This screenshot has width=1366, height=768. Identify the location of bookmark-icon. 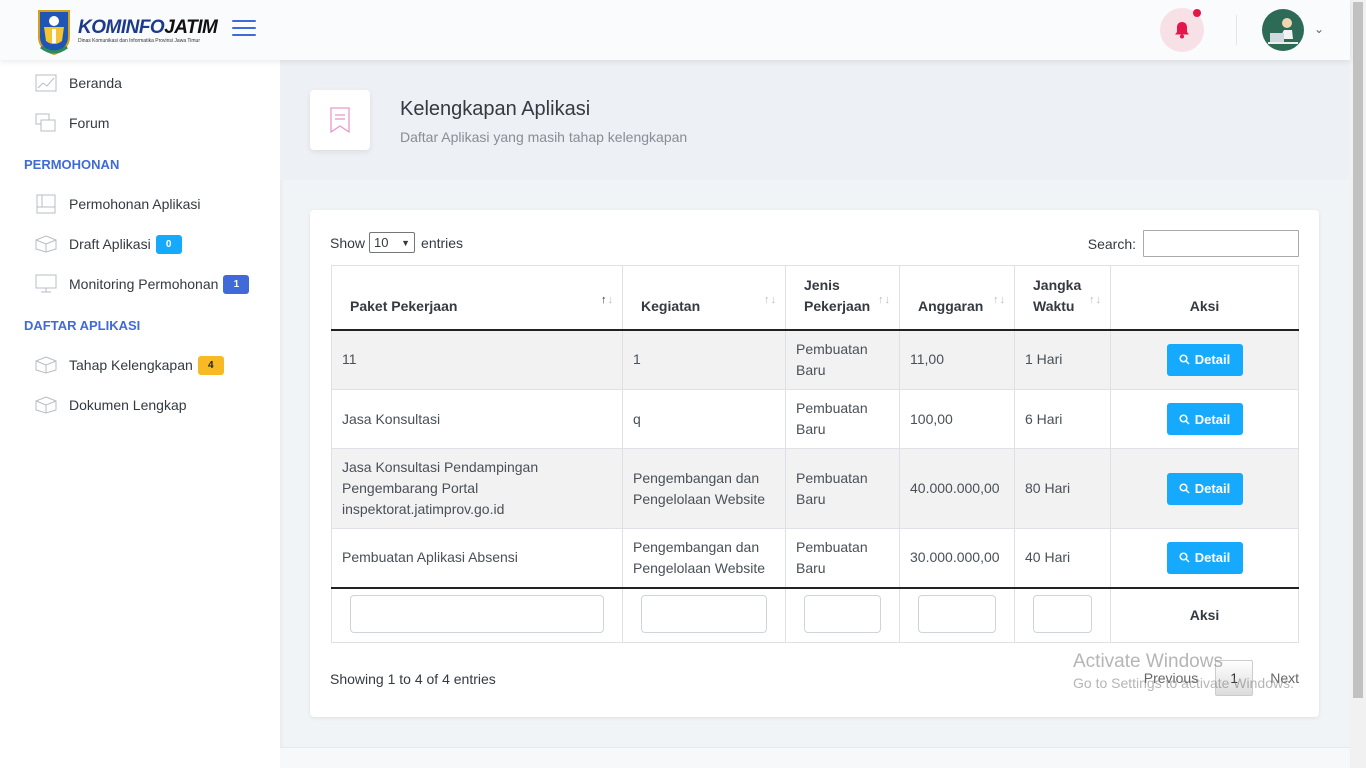
(340, 120).